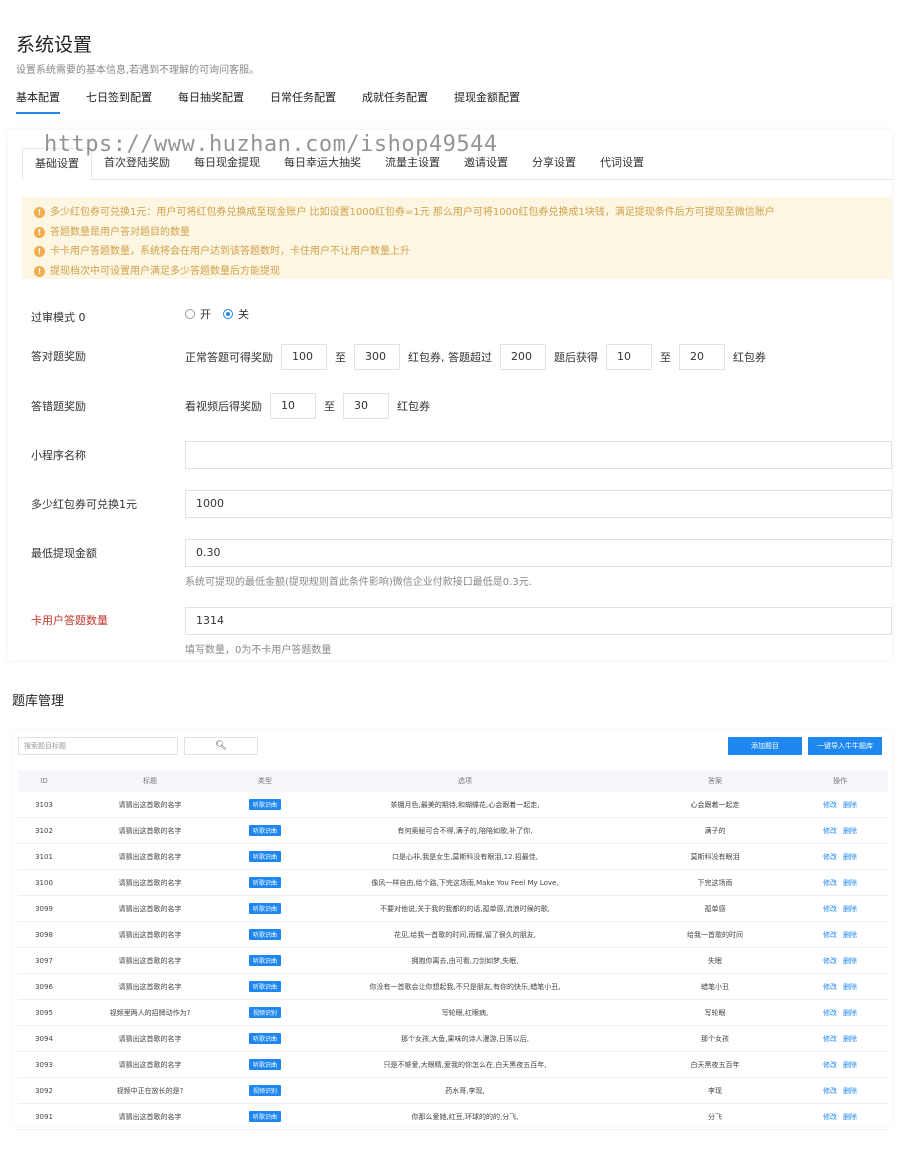 This screenshot has height=1158, width=900. Describe the element at coordinates (44, 1116) in the screenshot. I see `row-id: 3091` at that location.